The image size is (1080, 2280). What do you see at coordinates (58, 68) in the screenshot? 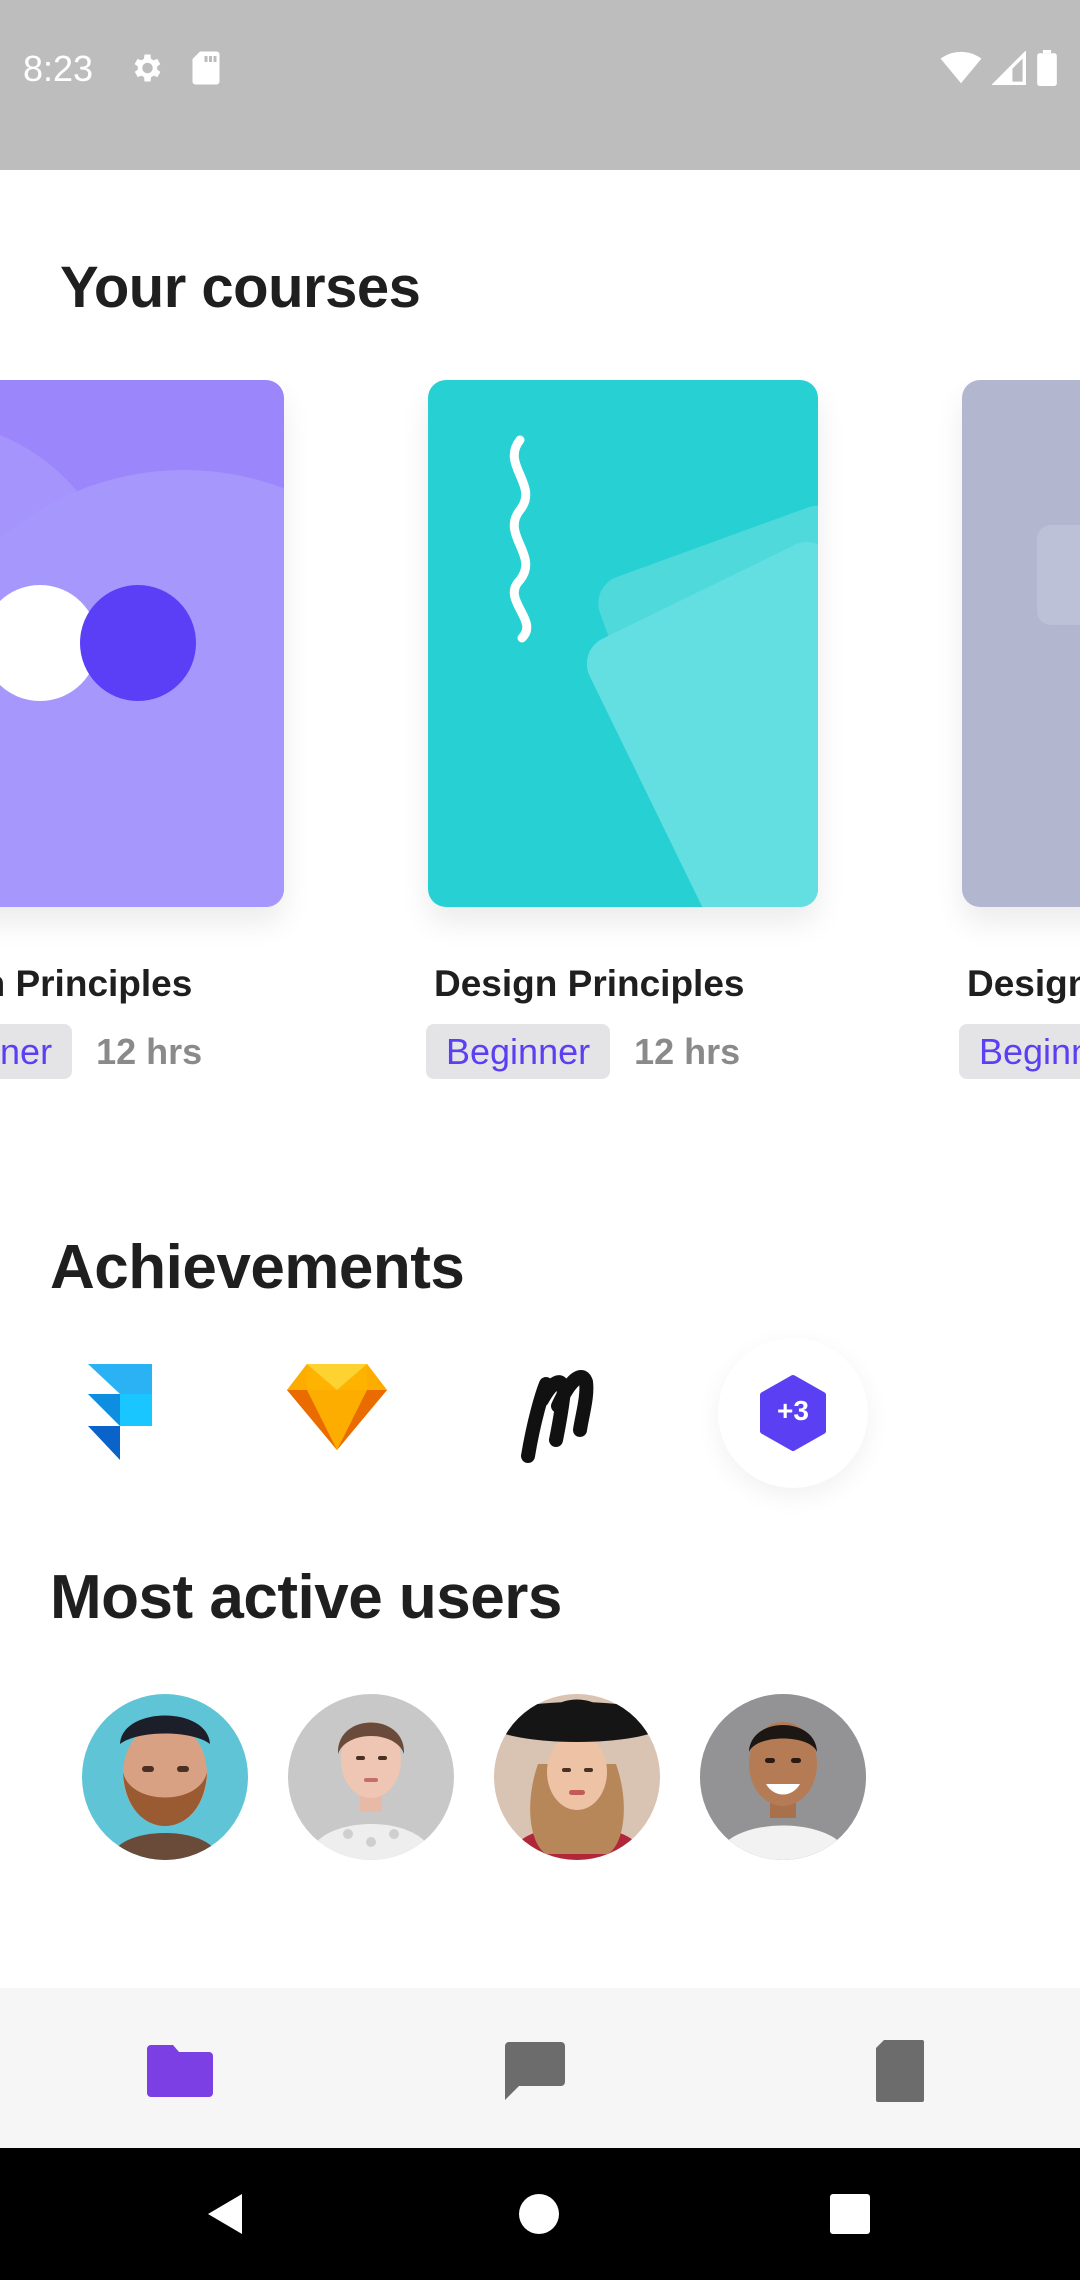
I see `status-time: 8:23` at bounding box center [58, 68].